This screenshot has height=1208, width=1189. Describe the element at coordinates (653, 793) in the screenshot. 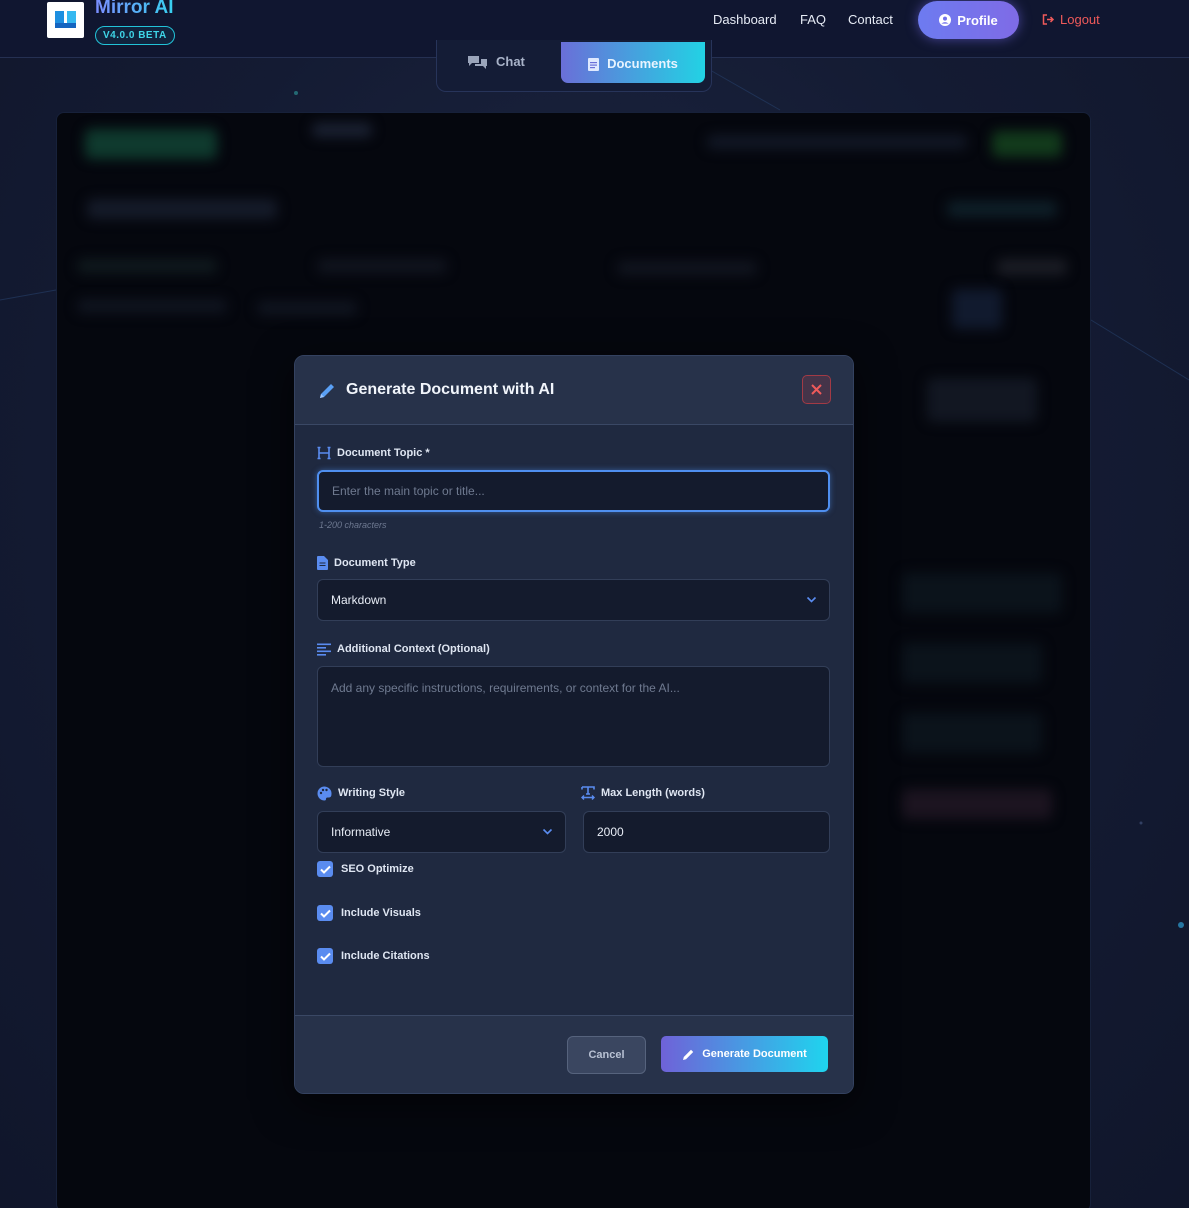

I see `max-length-label-text: Max Length (words)` at that location.